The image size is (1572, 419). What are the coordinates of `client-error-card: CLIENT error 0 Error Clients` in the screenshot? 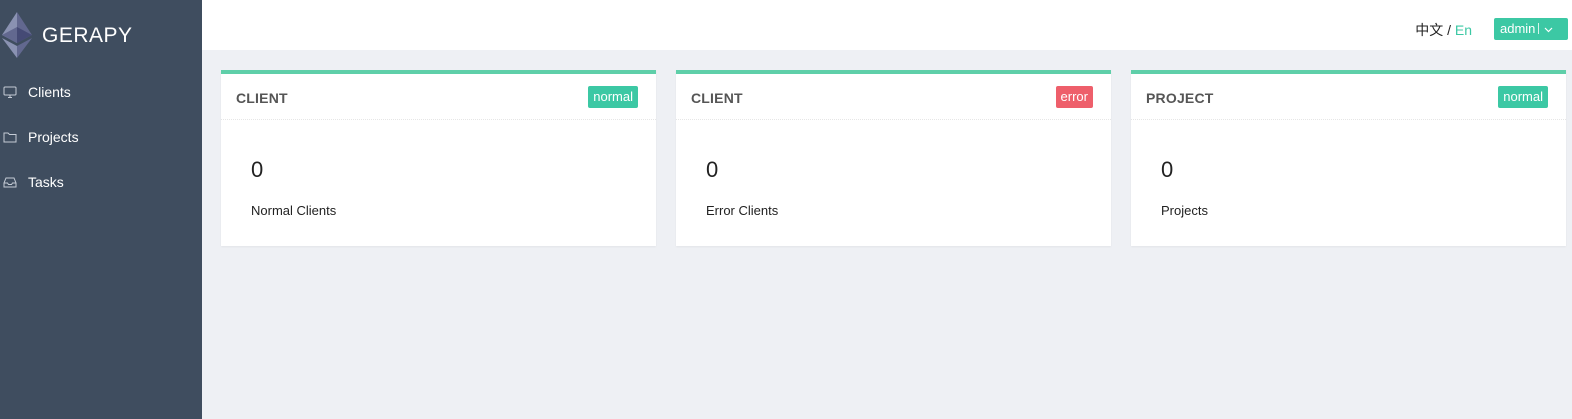 It's located at (893, 158).